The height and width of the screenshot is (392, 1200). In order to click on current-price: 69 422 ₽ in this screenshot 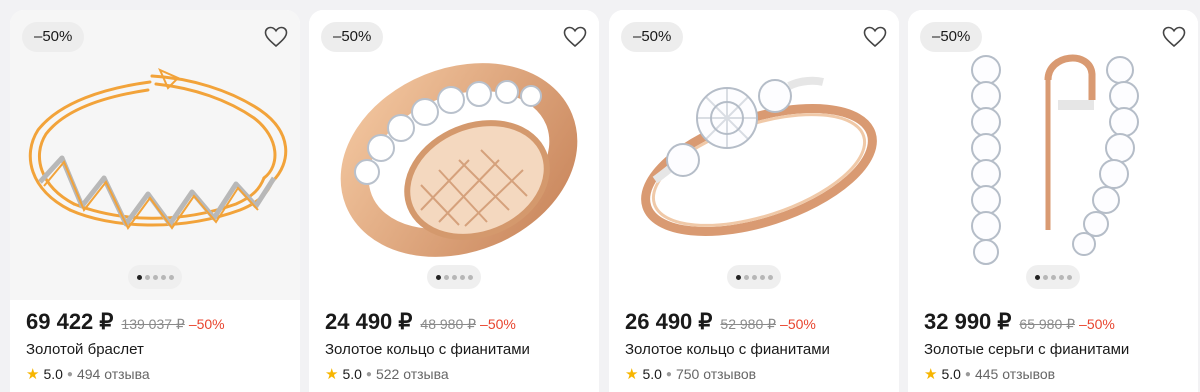, I will do `click(70, 321)`.